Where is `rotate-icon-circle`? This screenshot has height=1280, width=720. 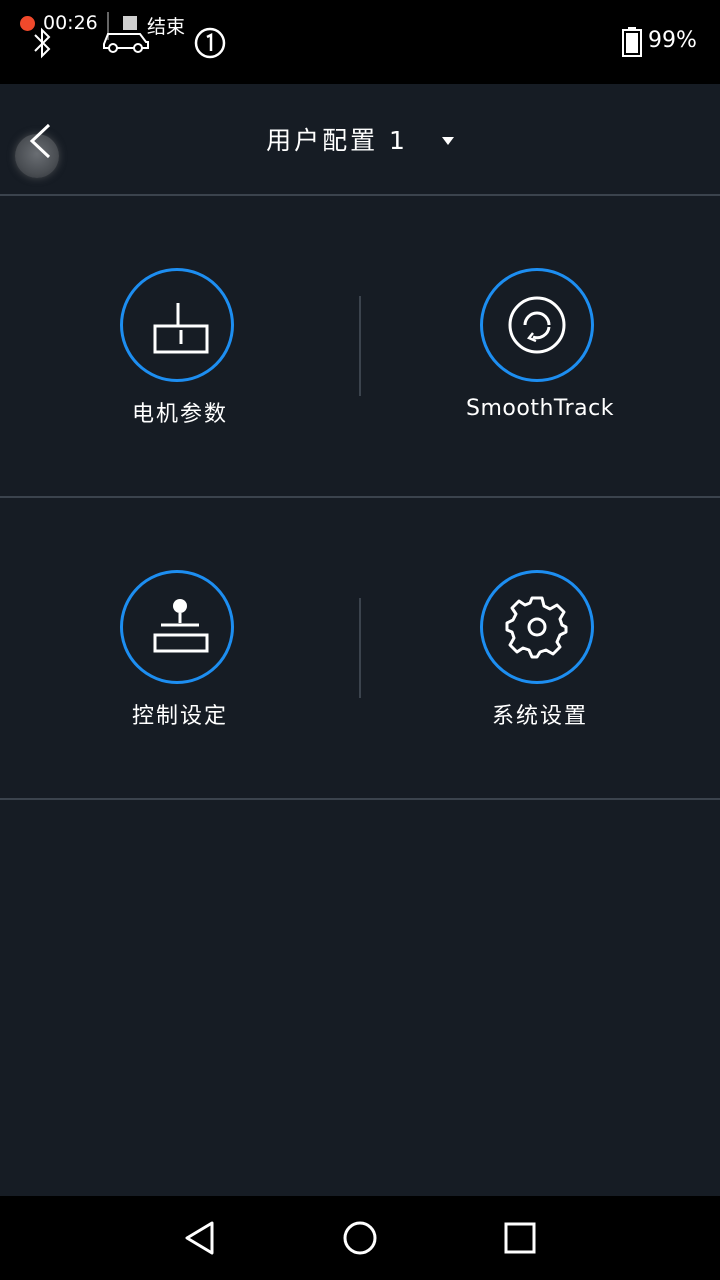 rotate-icon-circle is located at coordinates (537, 325).